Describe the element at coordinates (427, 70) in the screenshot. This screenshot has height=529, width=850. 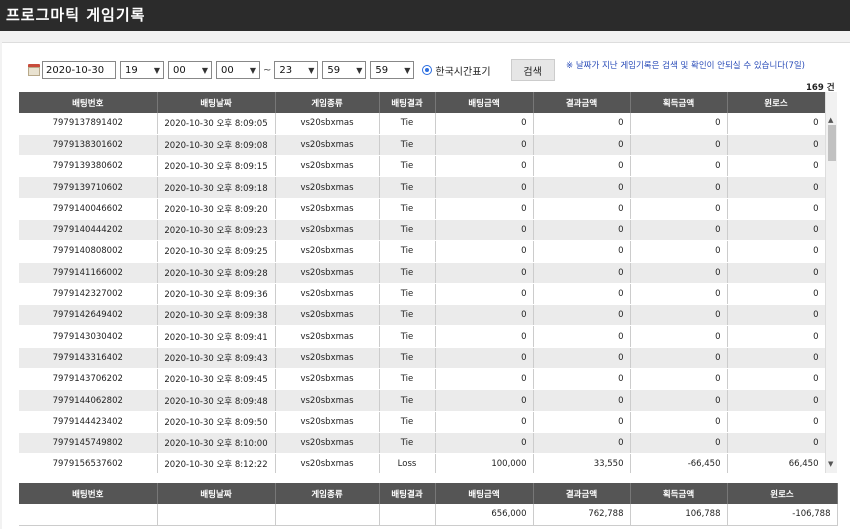
I see `timezone-radio` at that location.